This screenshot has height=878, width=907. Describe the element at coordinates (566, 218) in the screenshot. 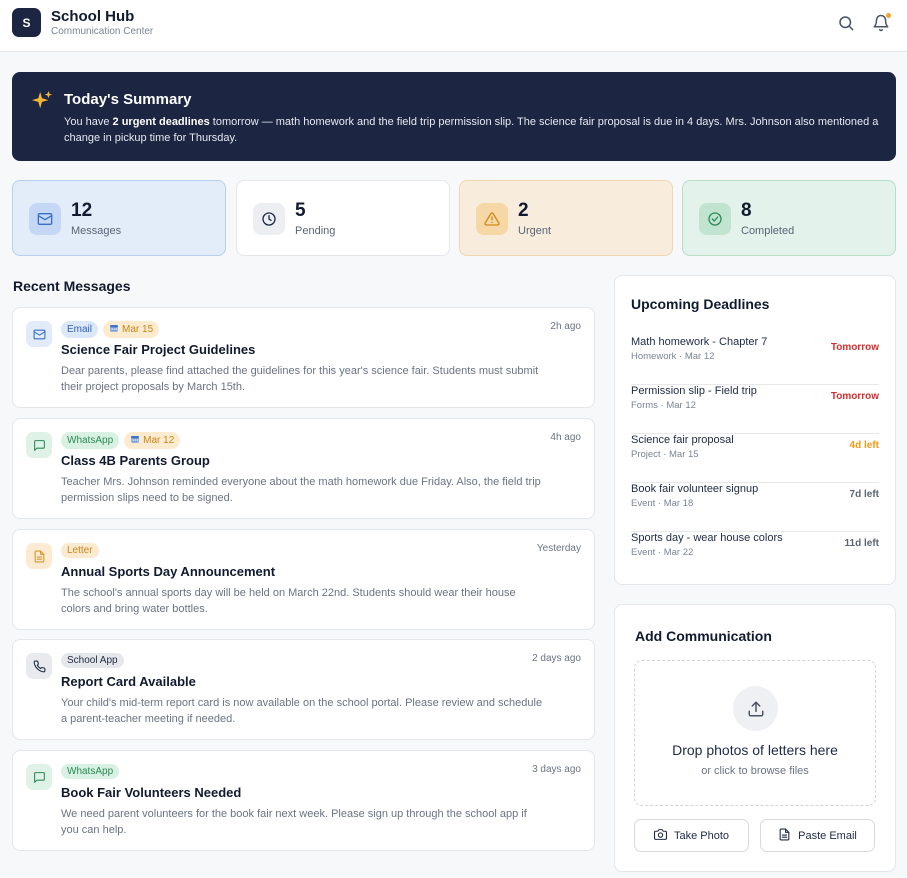

I see `stat-card-urgent: 2 Urgent` at that location.